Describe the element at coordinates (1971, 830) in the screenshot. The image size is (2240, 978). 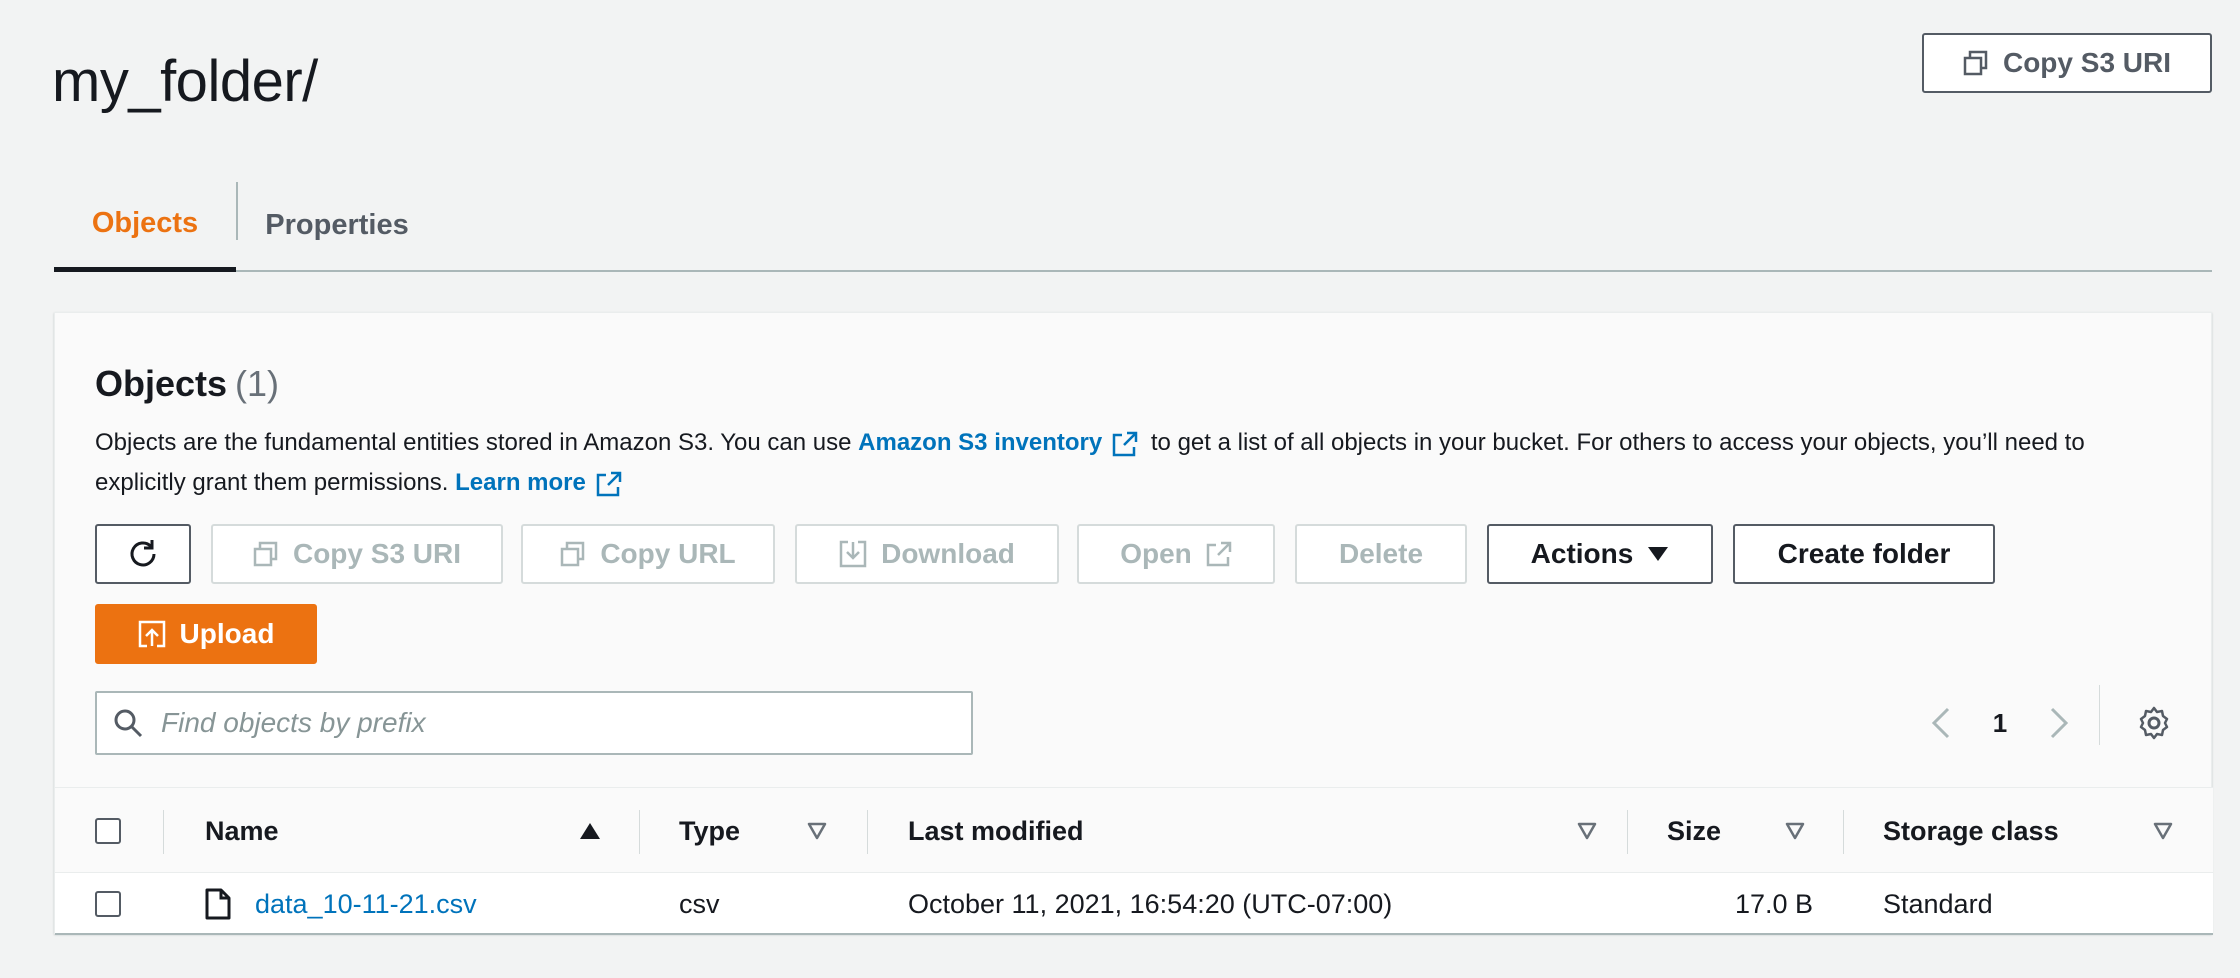
I see `column-storage-class-label: Storage class` at that location.